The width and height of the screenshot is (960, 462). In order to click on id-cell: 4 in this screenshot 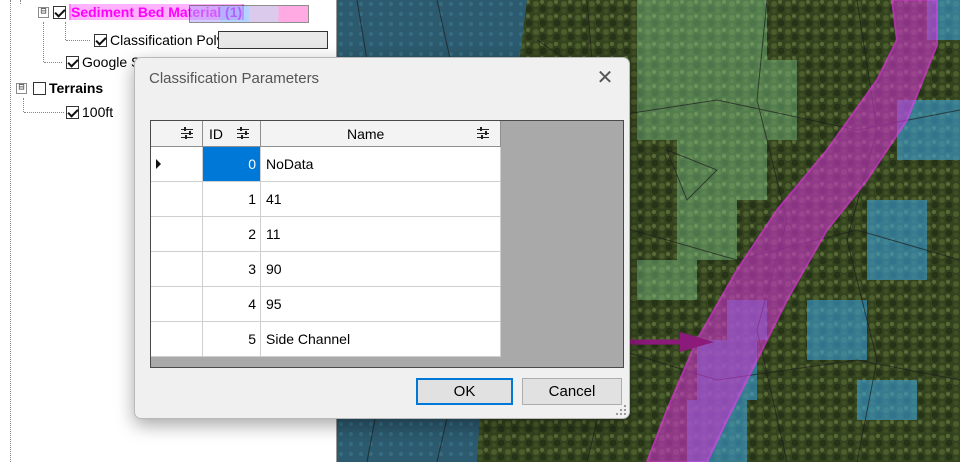, I will do `click(232, 304)`.